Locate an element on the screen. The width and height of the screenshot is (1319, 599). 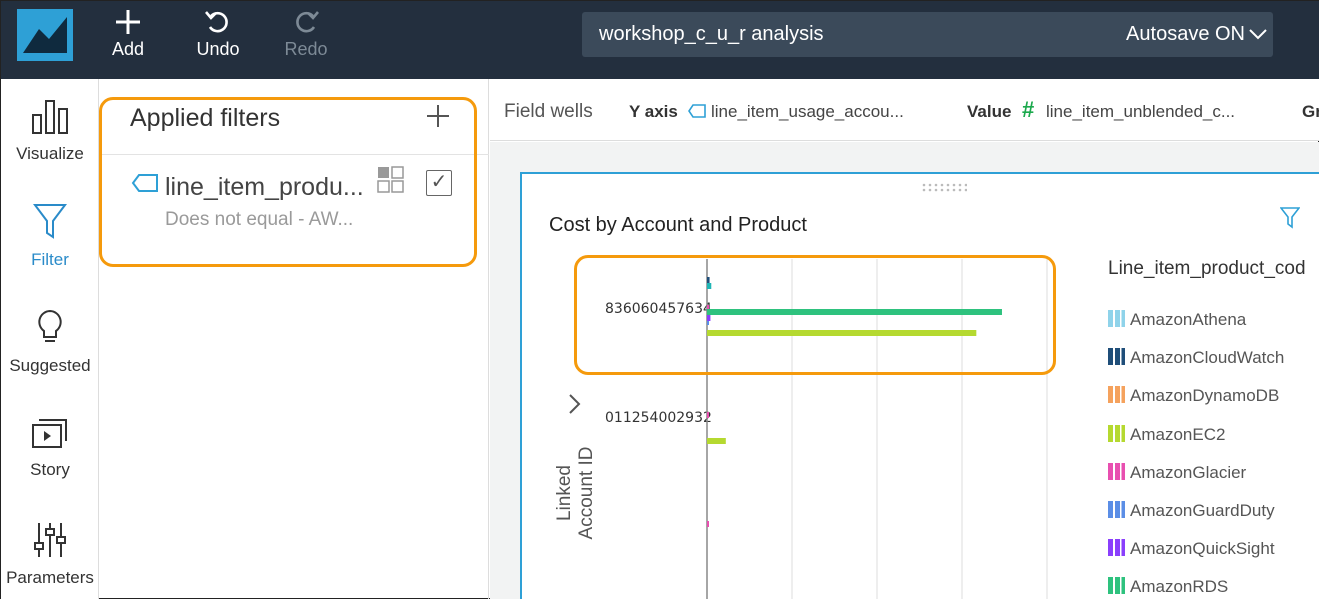
legend-label: AmazonGlacier is located at coordinates (1188, 472).